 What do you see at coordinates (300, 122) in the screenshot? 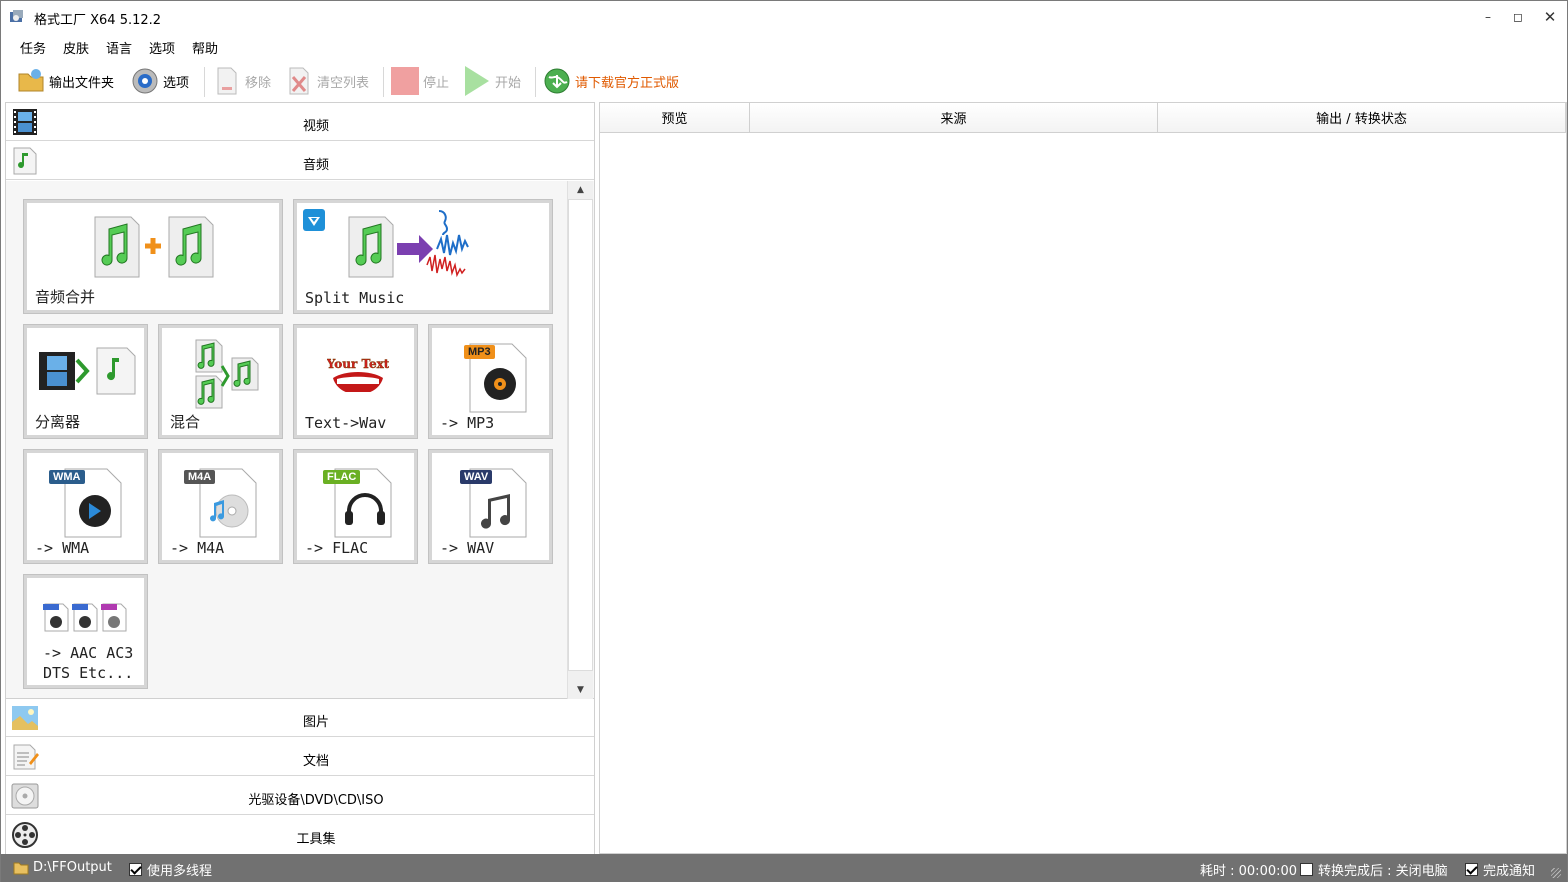
I see `category-video: 视频` at bounding box center [300, 122].